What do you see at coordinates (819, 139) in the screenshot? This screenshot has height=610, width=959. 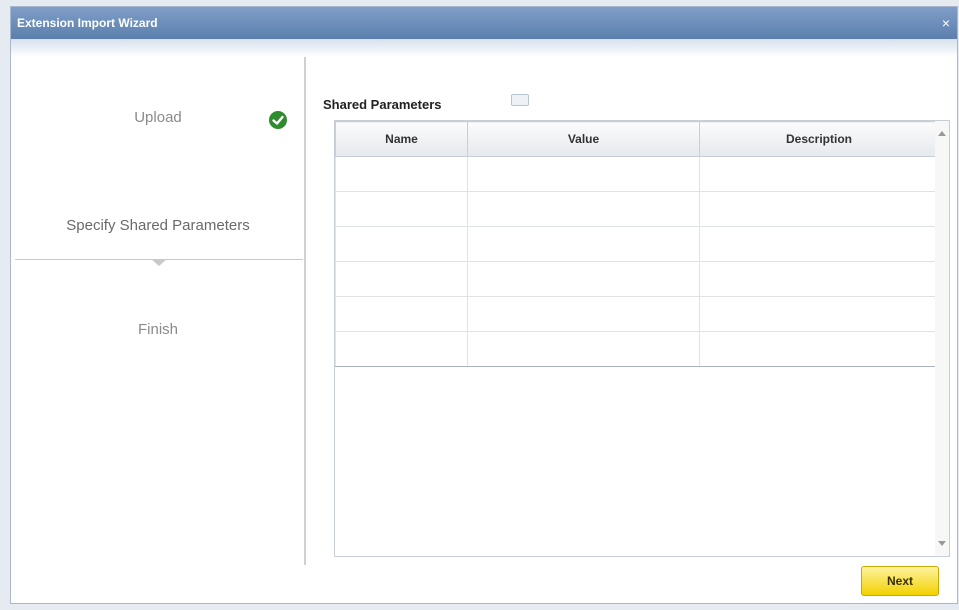 I see `column-header-description: Description` at bounding box center [819, 139].